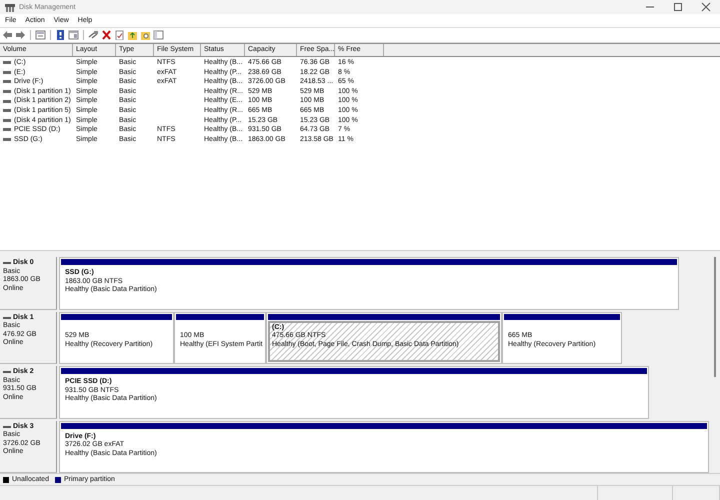 This screenshot has width=720, height=500. Describe the element at coordinates (10, 7) in the screenshot. I see `app-icon` at that location.